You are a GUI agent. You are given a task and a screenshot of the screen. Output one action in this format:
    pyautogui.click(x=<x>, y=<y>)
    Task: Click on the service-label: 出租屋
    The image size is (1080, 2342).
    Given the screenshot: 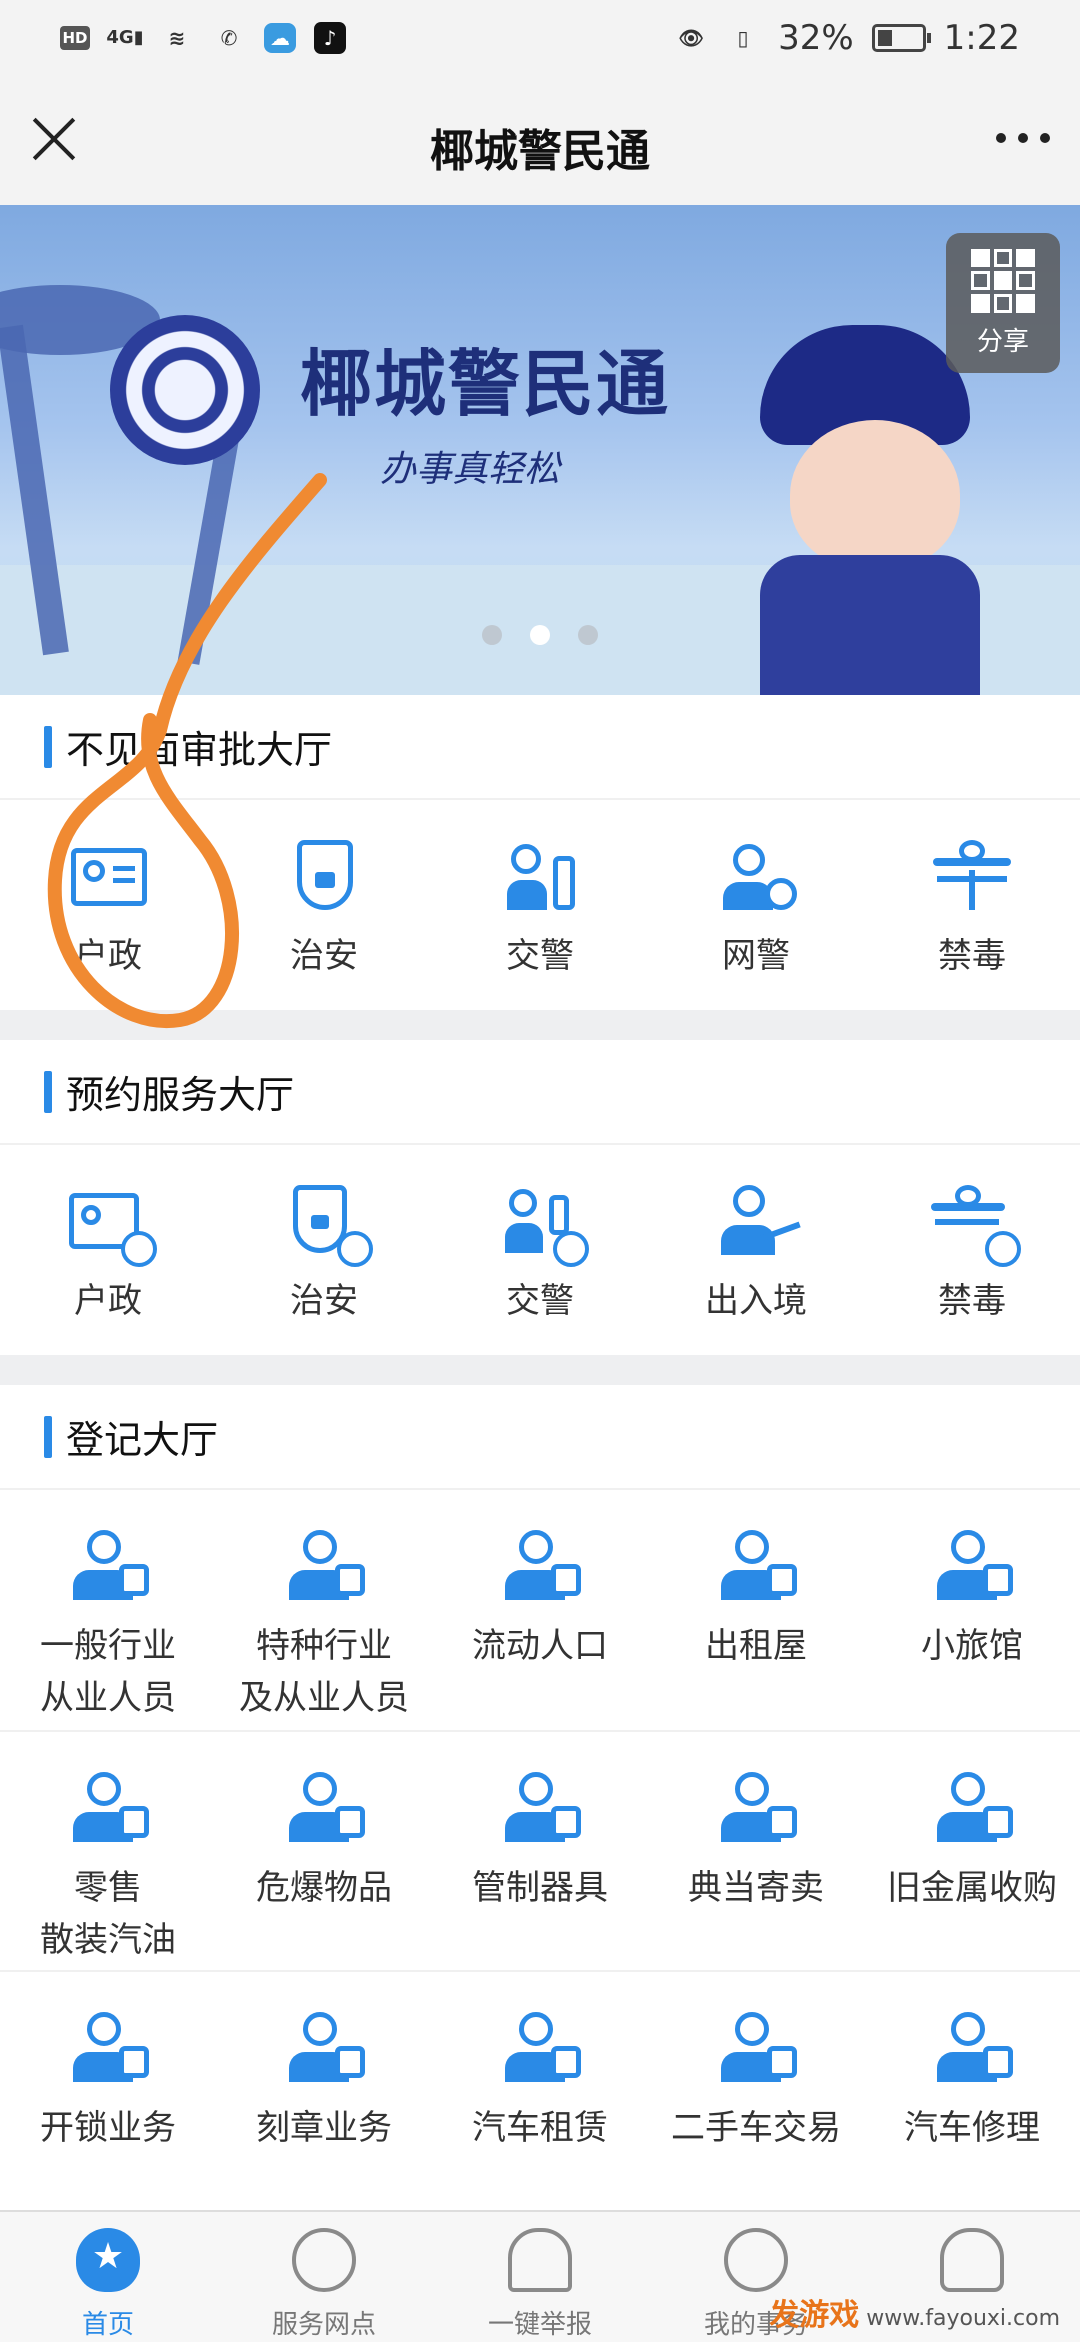 What is the action you would take?
    pyautogui.click(x=756, y=1646)
    